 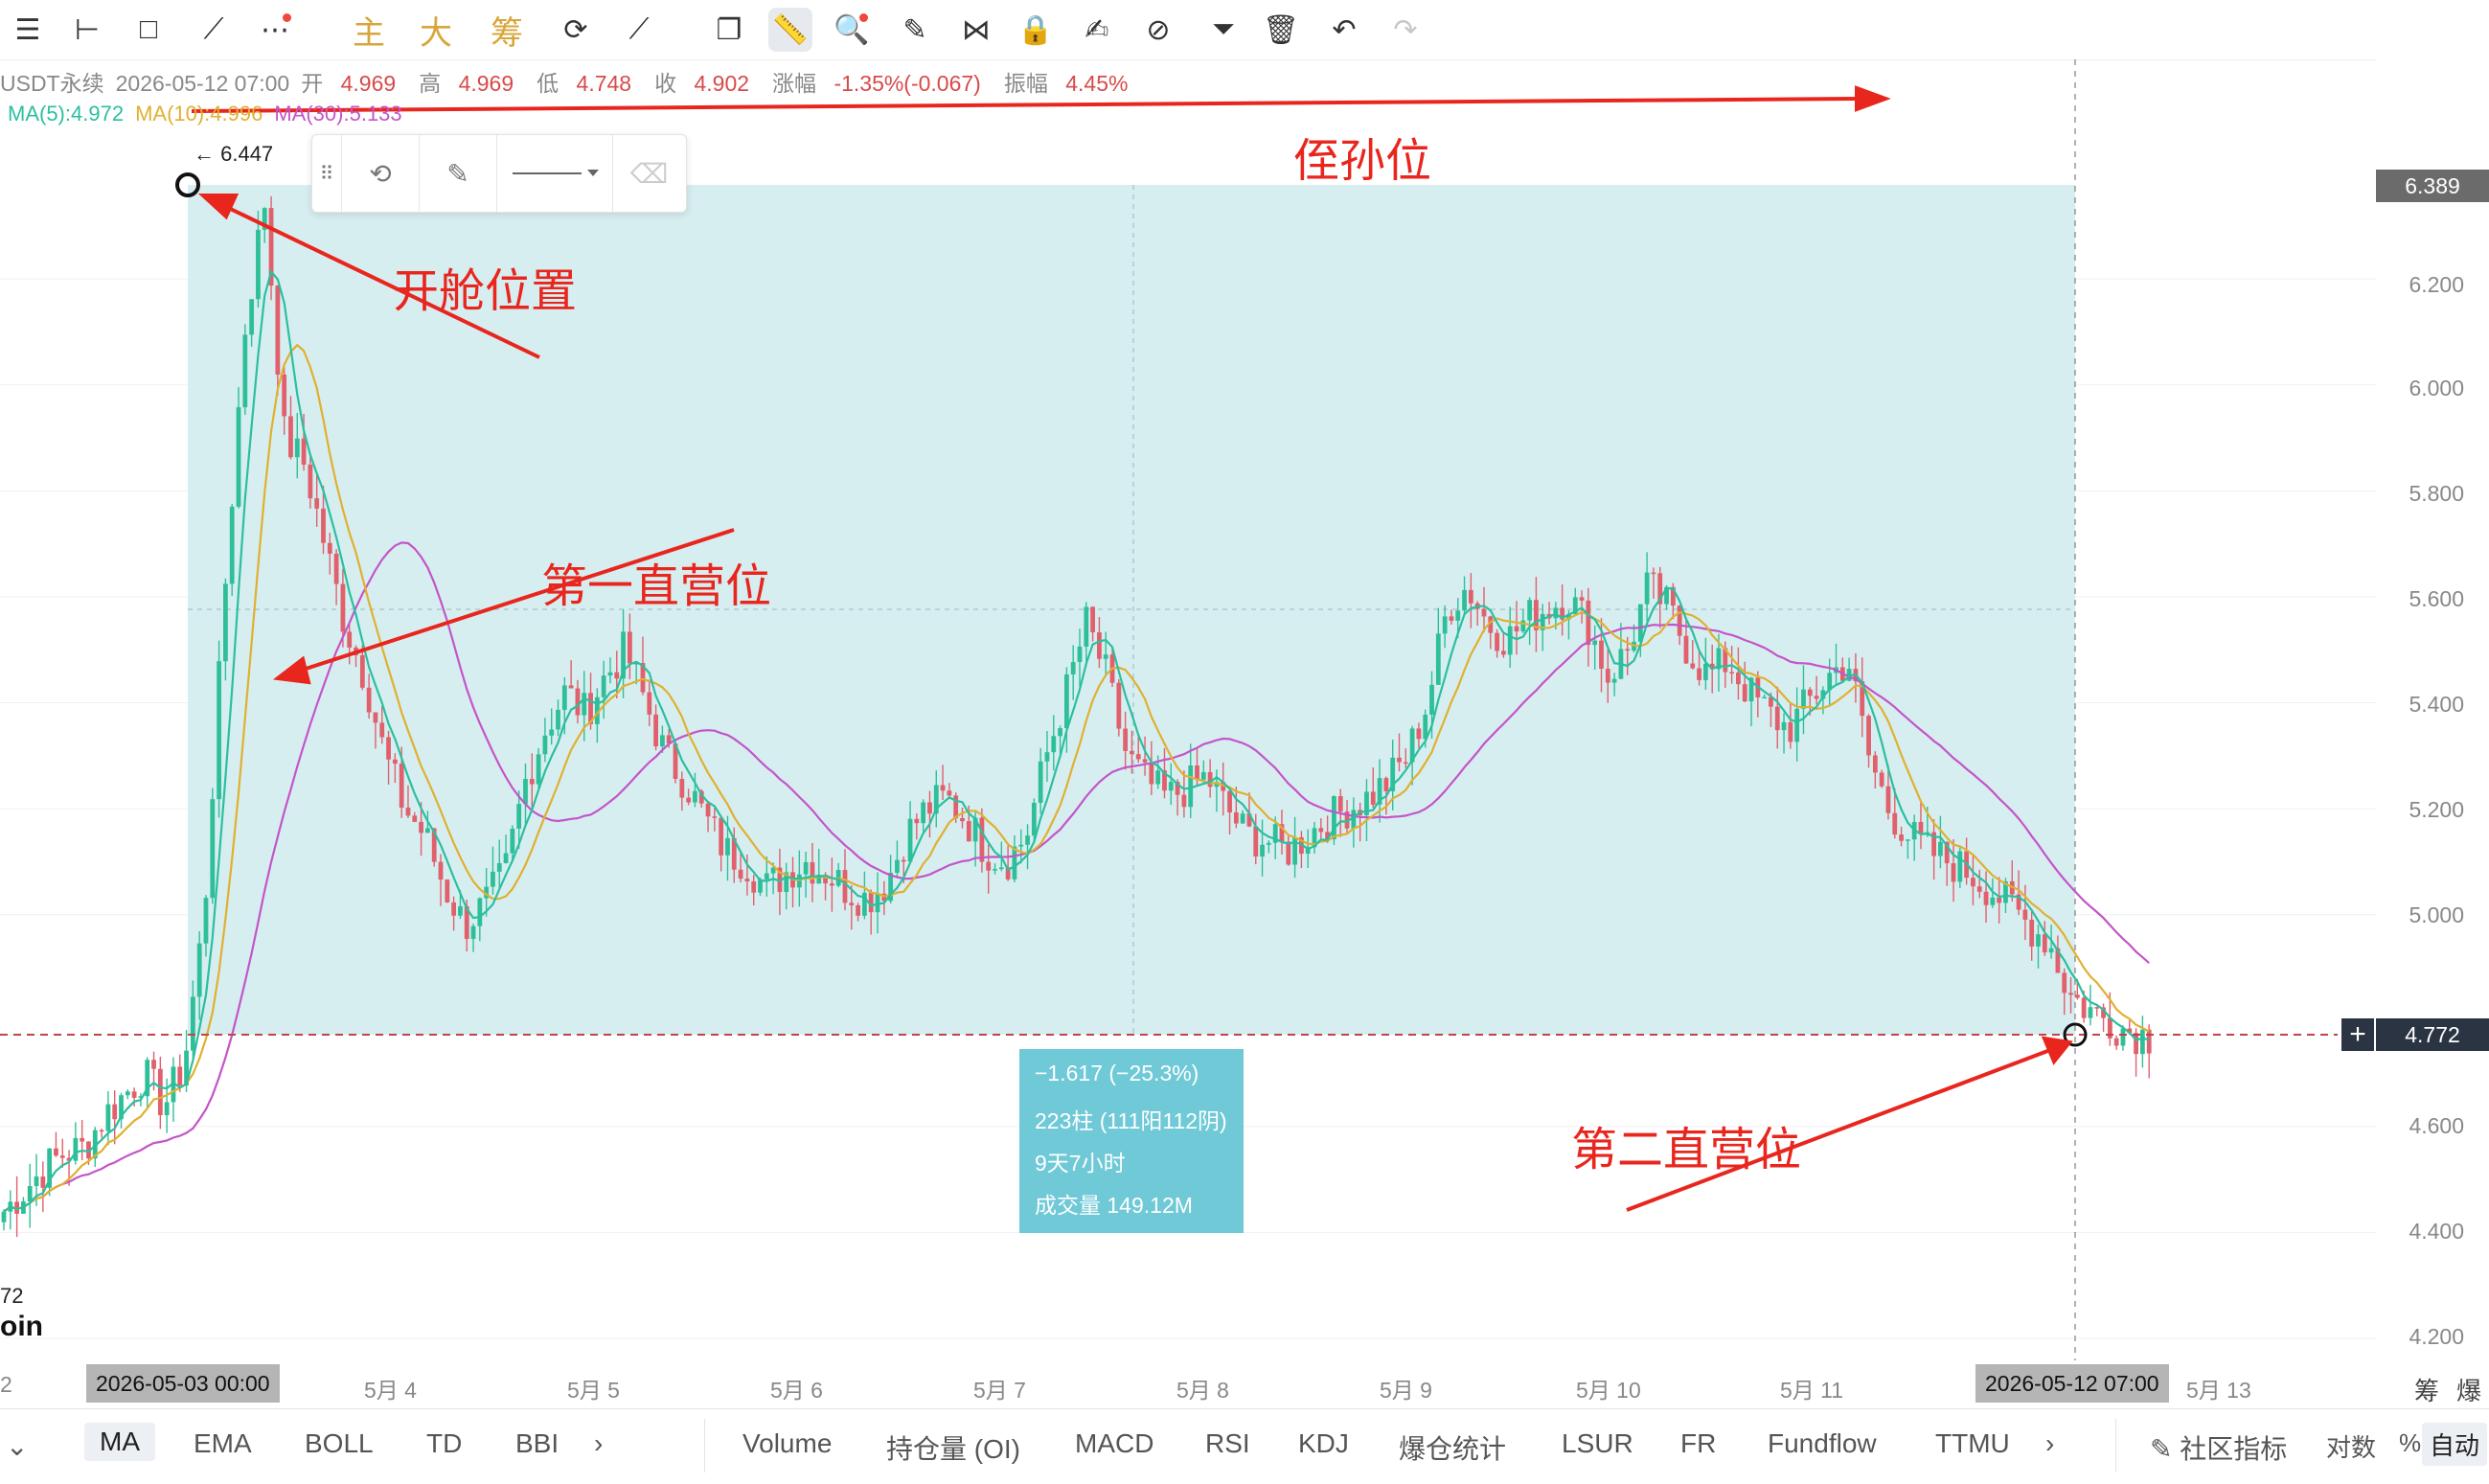 I want to click on more-tools-icon: ⋯, so click(x=275, y=30).